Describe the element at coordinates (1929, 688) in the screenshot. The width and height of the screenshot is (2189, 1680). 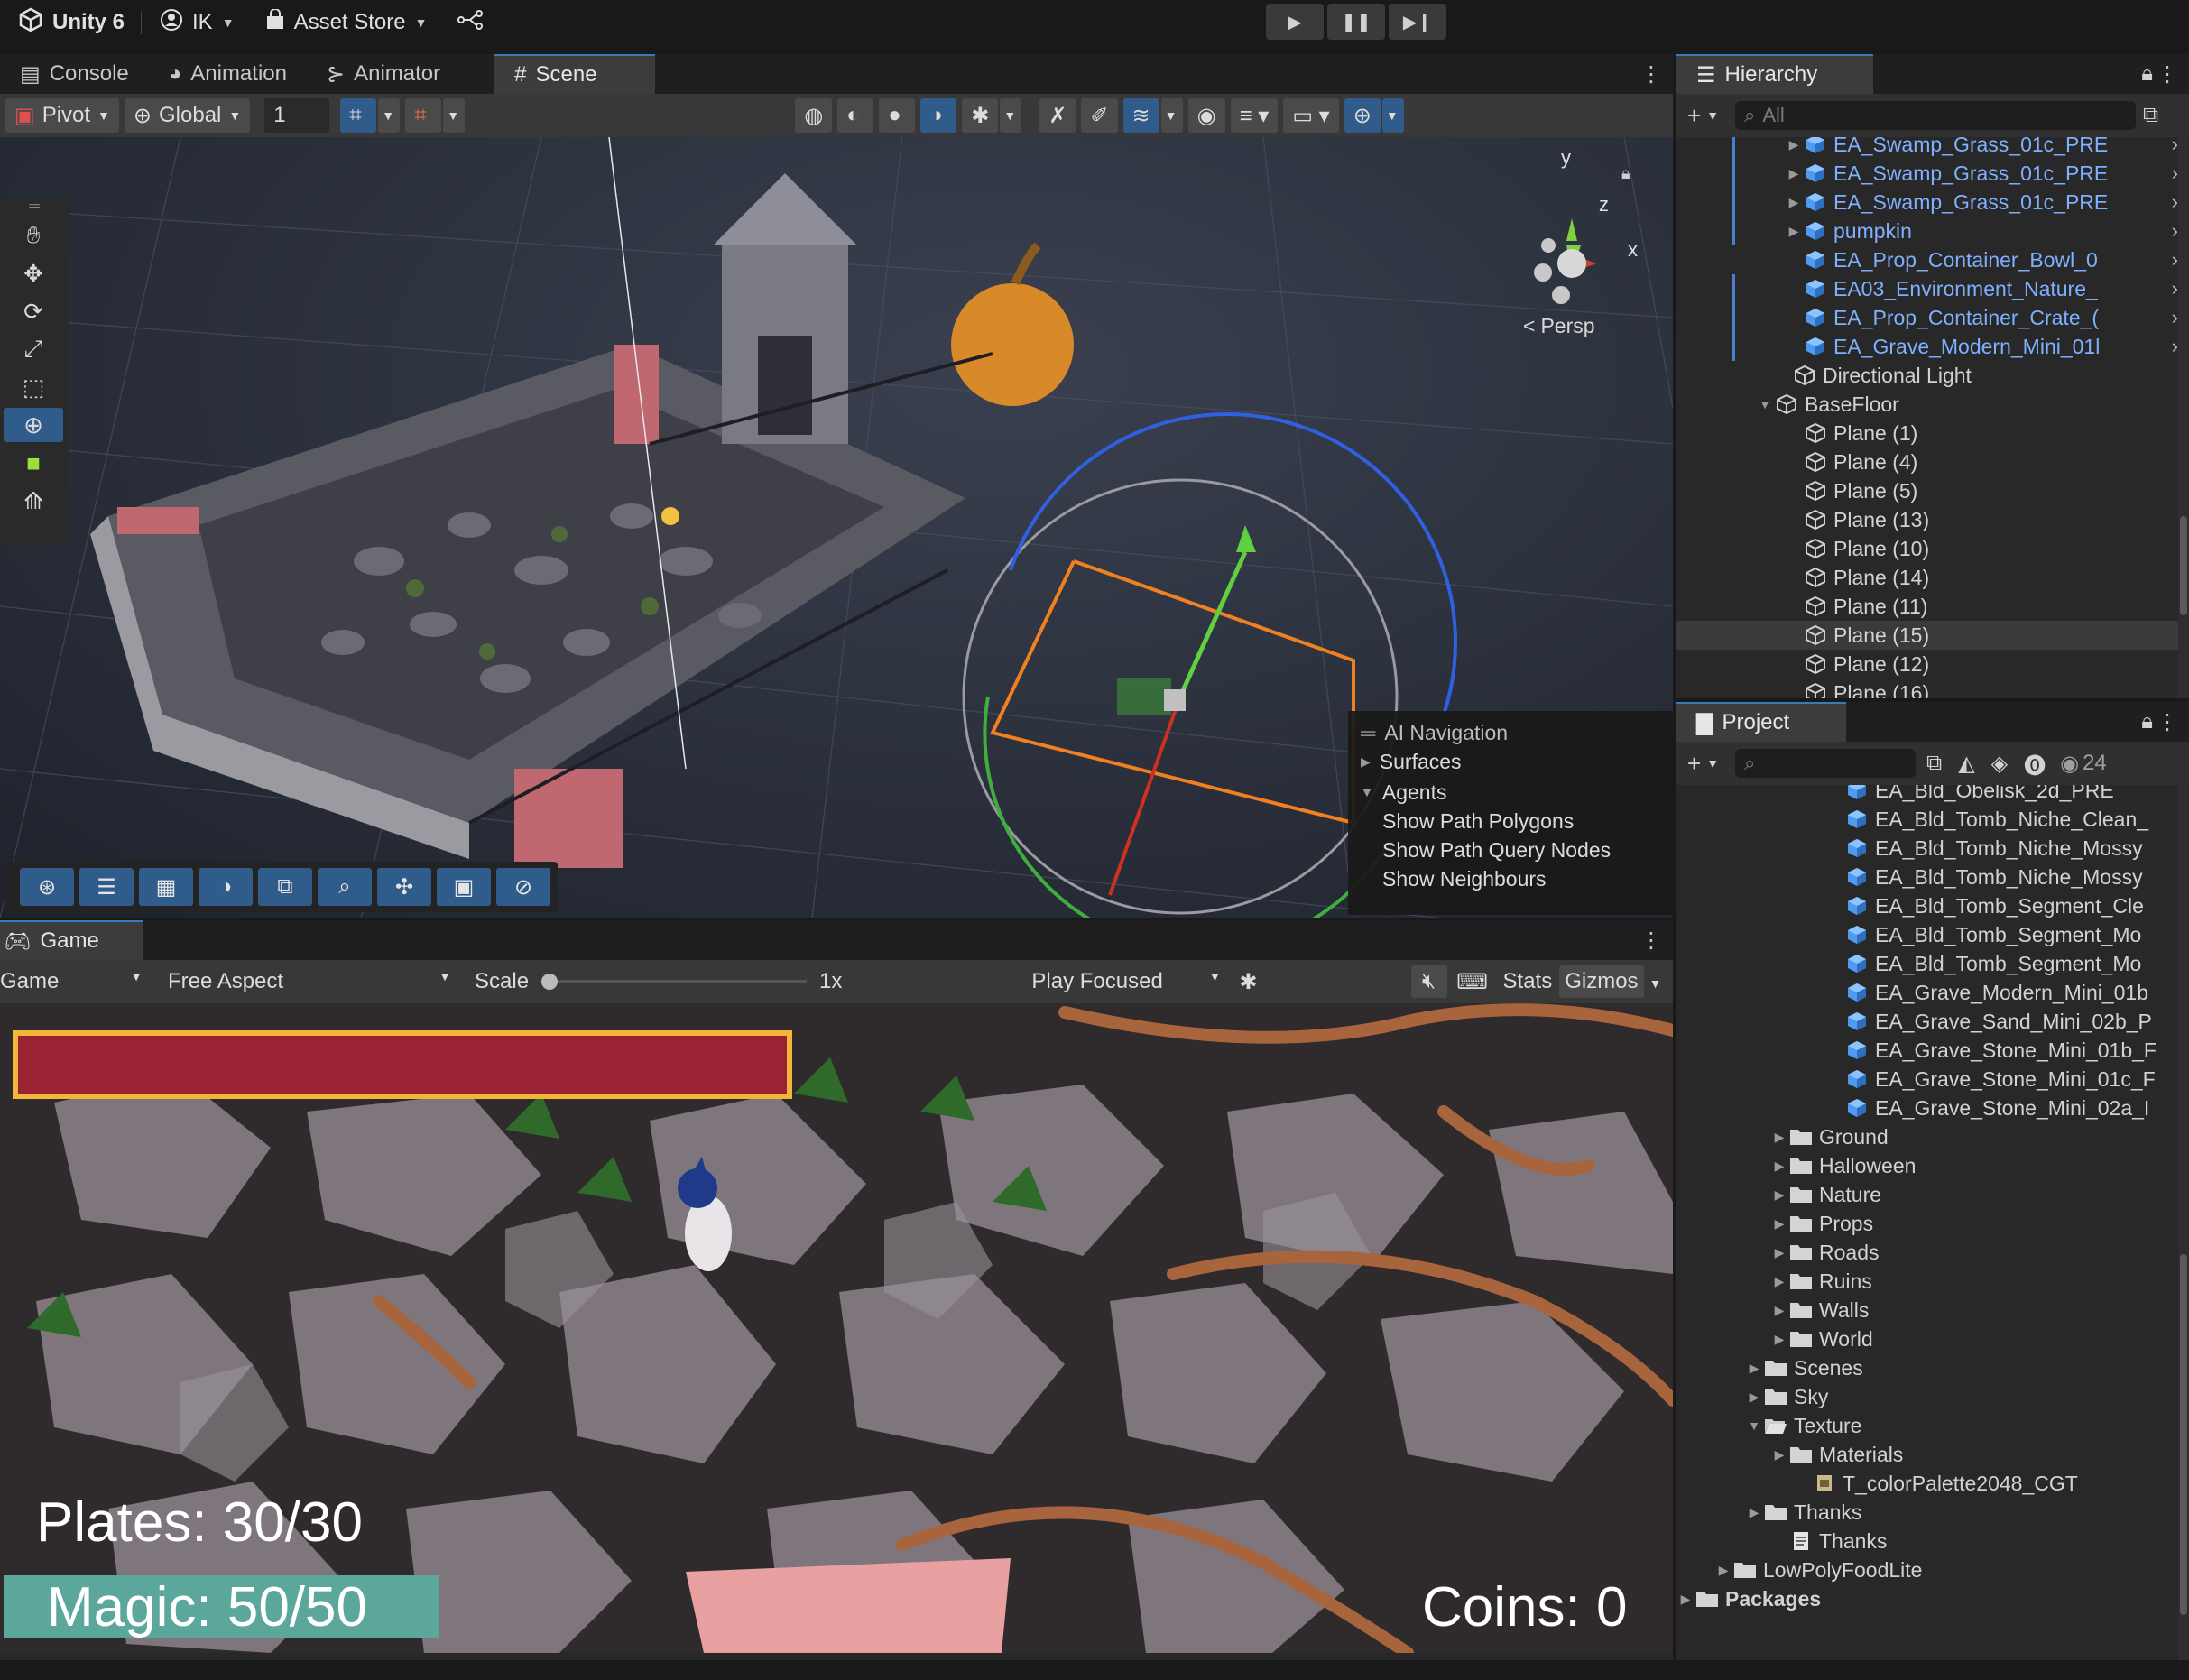
I see `hierarchy-row: Plane (16)` at that location.